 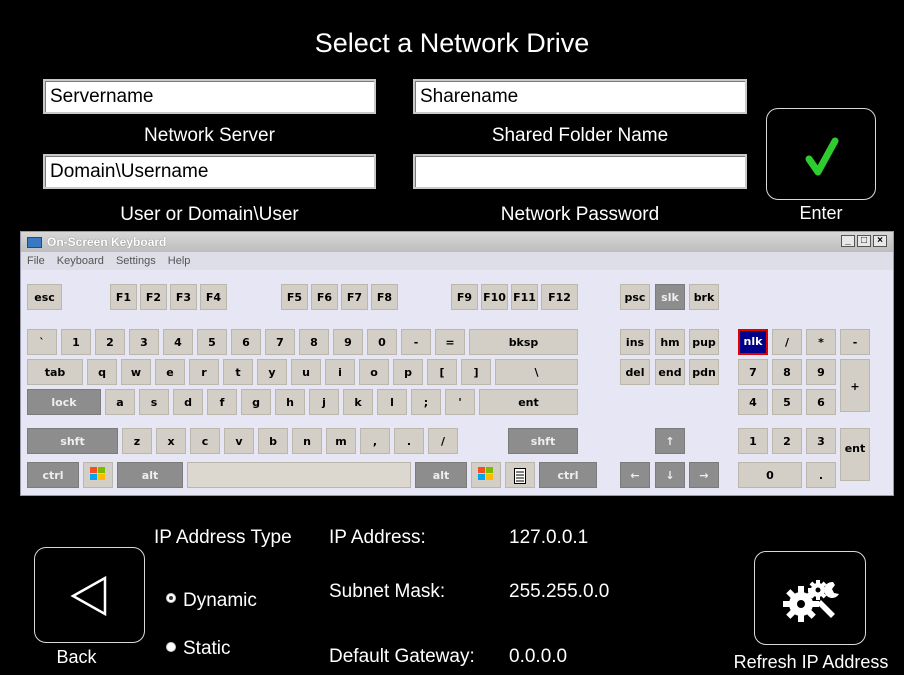 I want to click on key-slk: slk, so click(x=670, y=297).